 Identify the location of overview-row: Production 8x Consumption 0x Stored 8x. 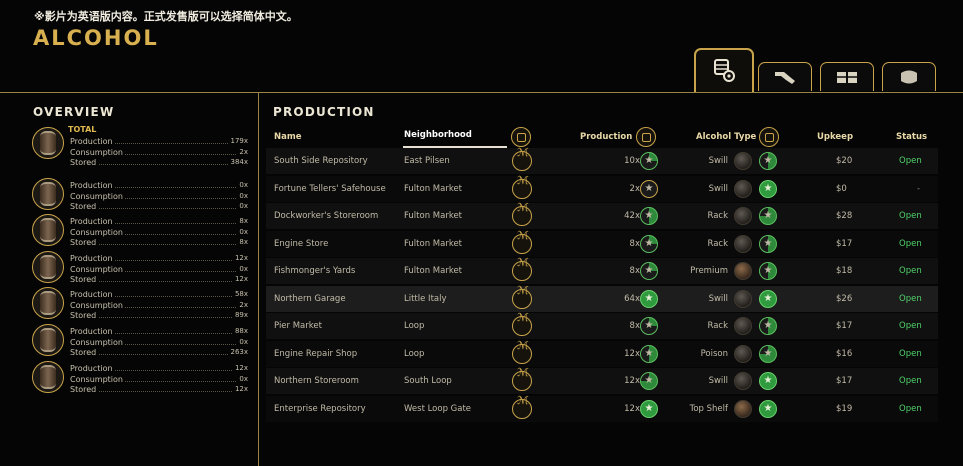
(141, 231).